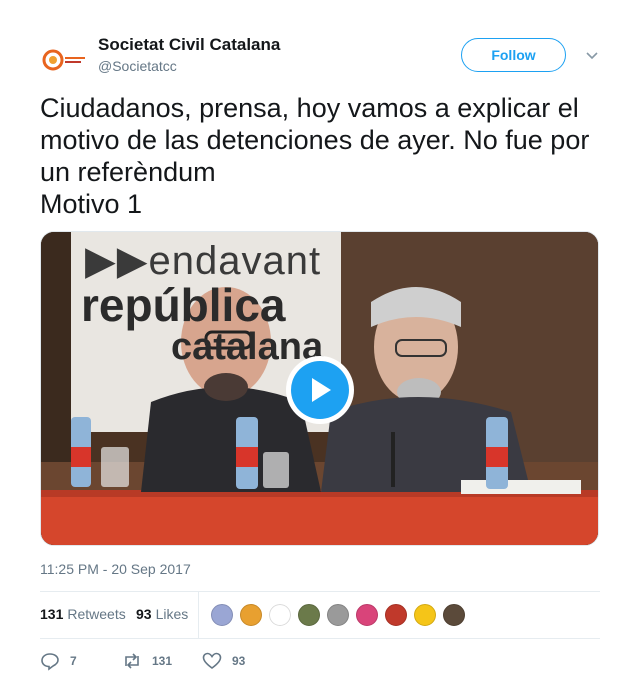  What do you see at coordinates (96, 614) in the screenshot?
I see `retweets-label: Retweets` at bounding box center [96, 614].